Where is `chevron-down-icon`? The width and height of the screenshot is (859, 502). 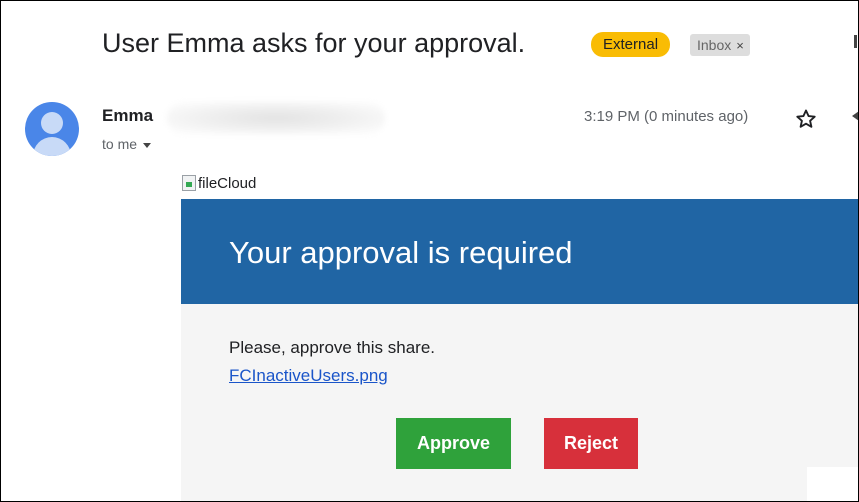
chevron-down-icon is located at coordinates (147, 145).